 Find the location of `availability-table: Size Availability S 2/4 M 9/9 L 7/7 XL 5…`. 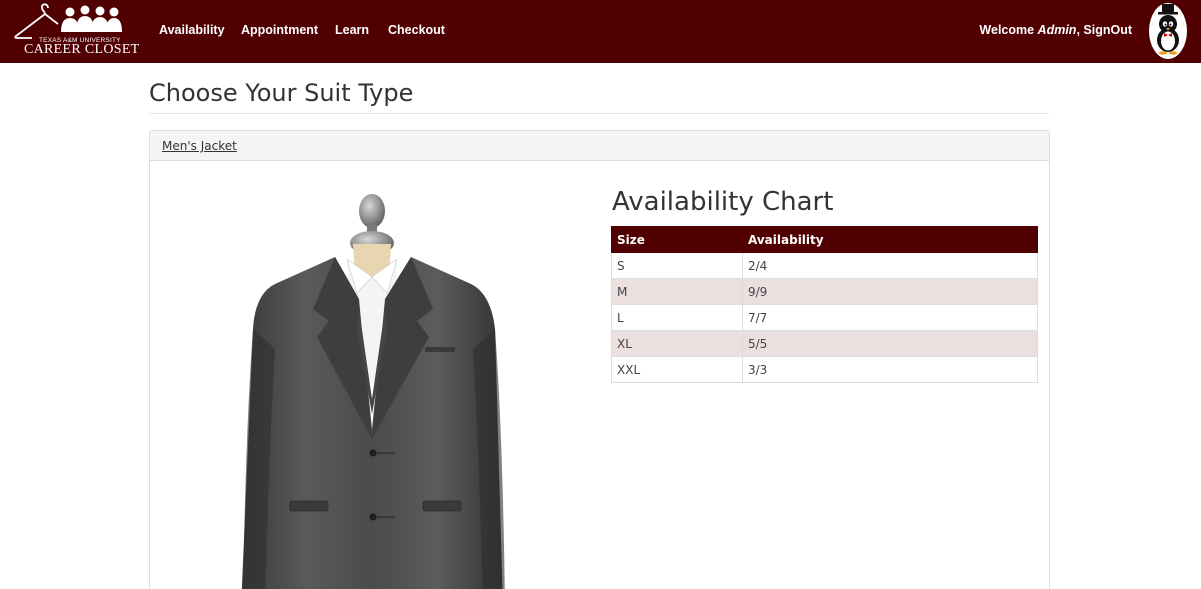

availability-table: Size Availability S 2/4 M 9/9 L 7/7 XL 5… is located at coordinates (824, 304).